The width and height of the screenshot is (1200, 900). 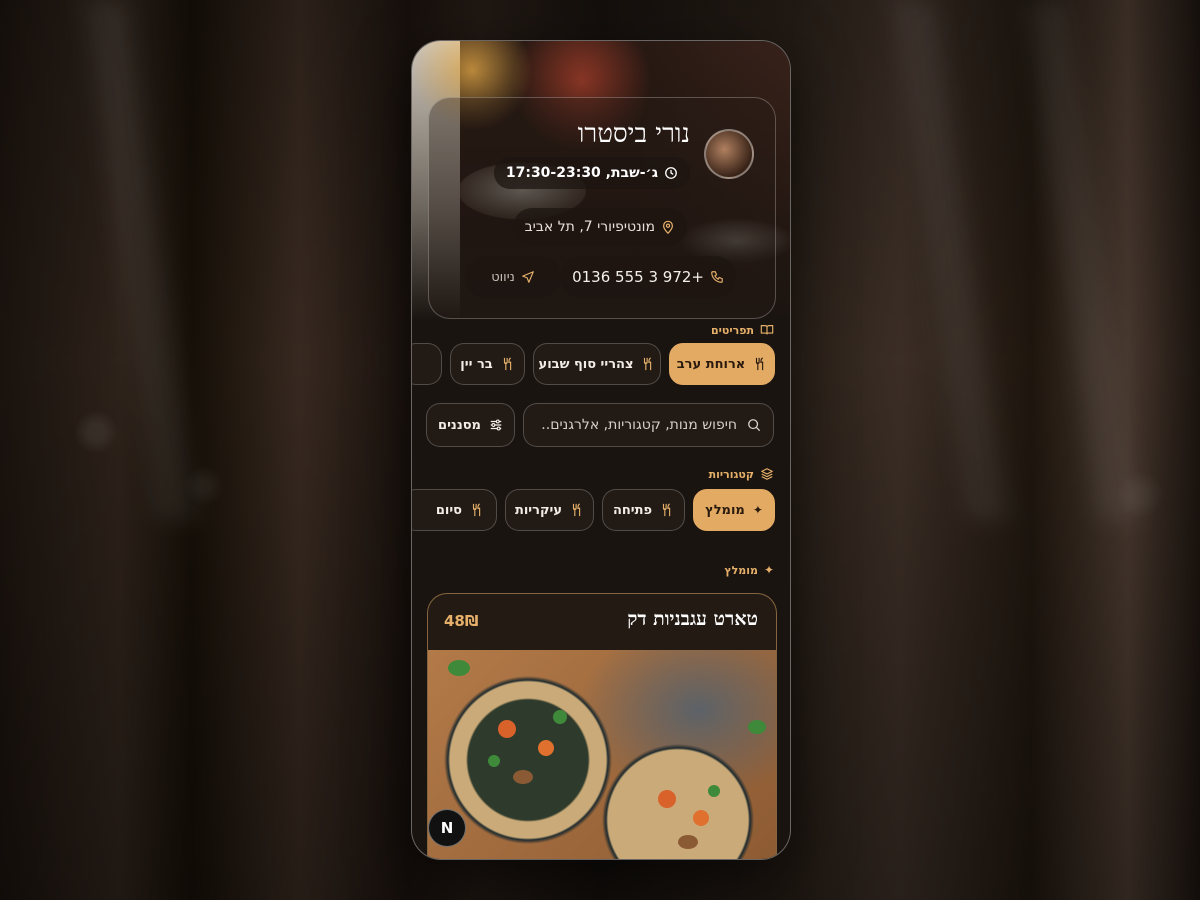 I want to click on menu-tab-overflow, so click(x=427, y=364).